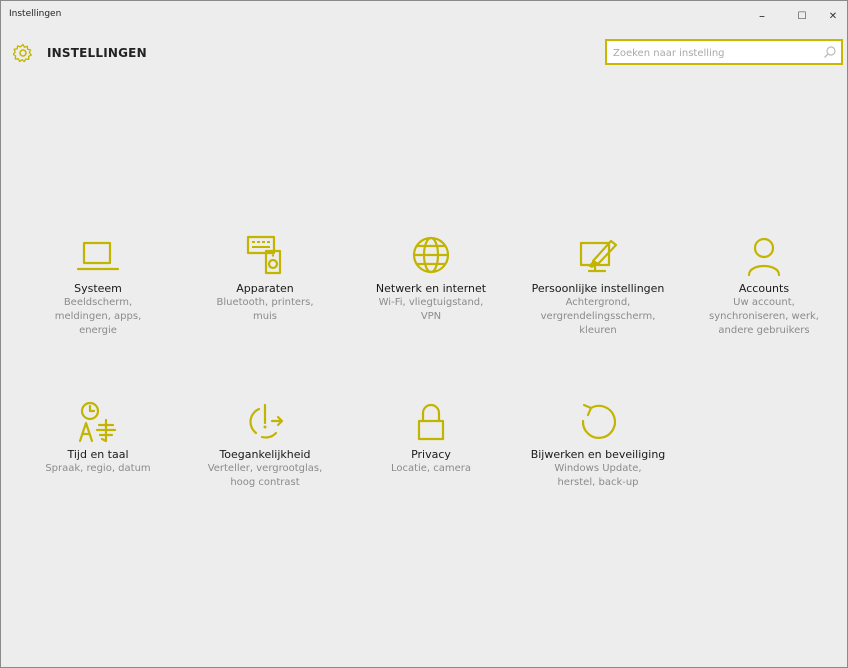 Image resolution: width=848 pixels, height=668 pixels. What do you see at coordinates (98, 256) in the screenshot?
I see `laptop-icon` at bounding box center [98, 256].